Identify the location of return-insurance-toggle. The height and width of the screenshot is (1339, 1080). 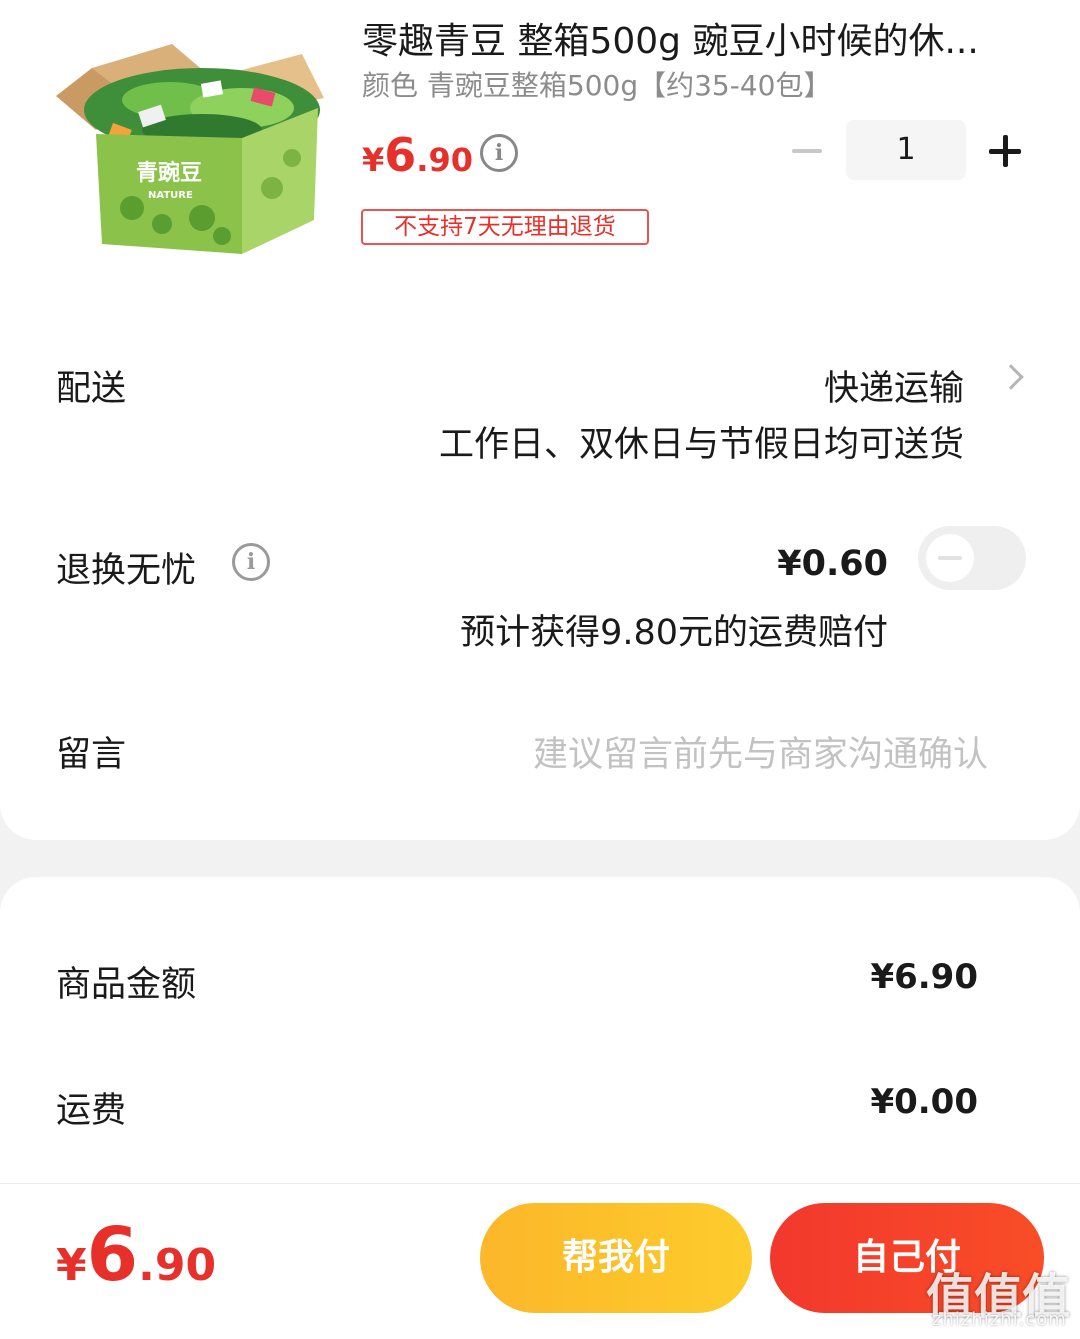
(972, 558).